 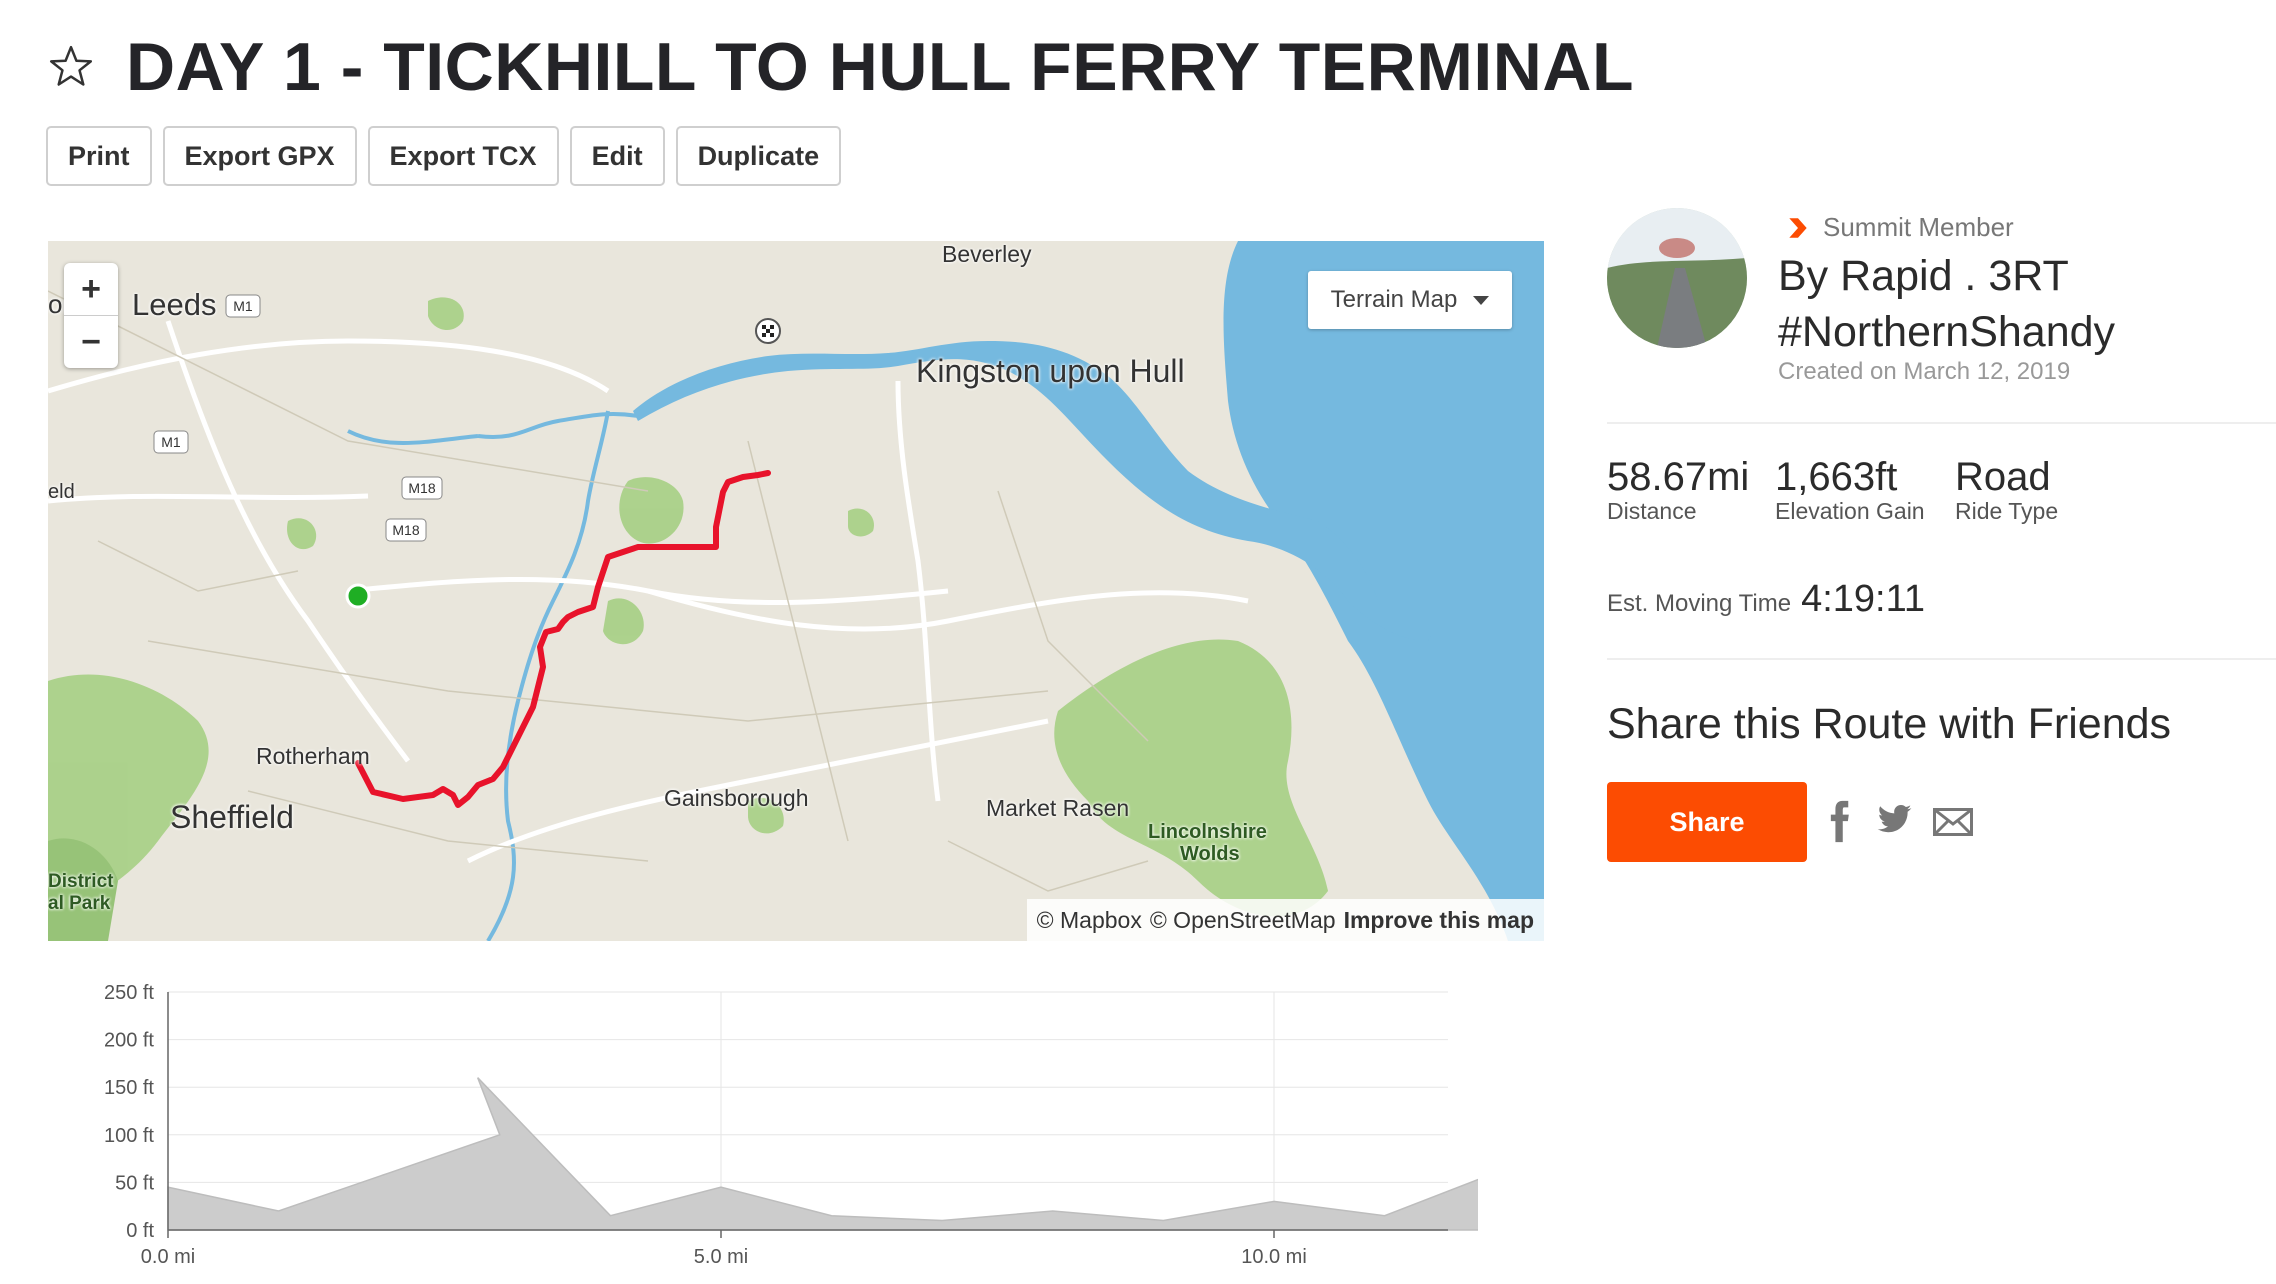 What do you see at coordinates (1274, 1257) in the screenshot?
I see `x-tick-label: 10.0 mi` at bounding box center [1274, 1257].